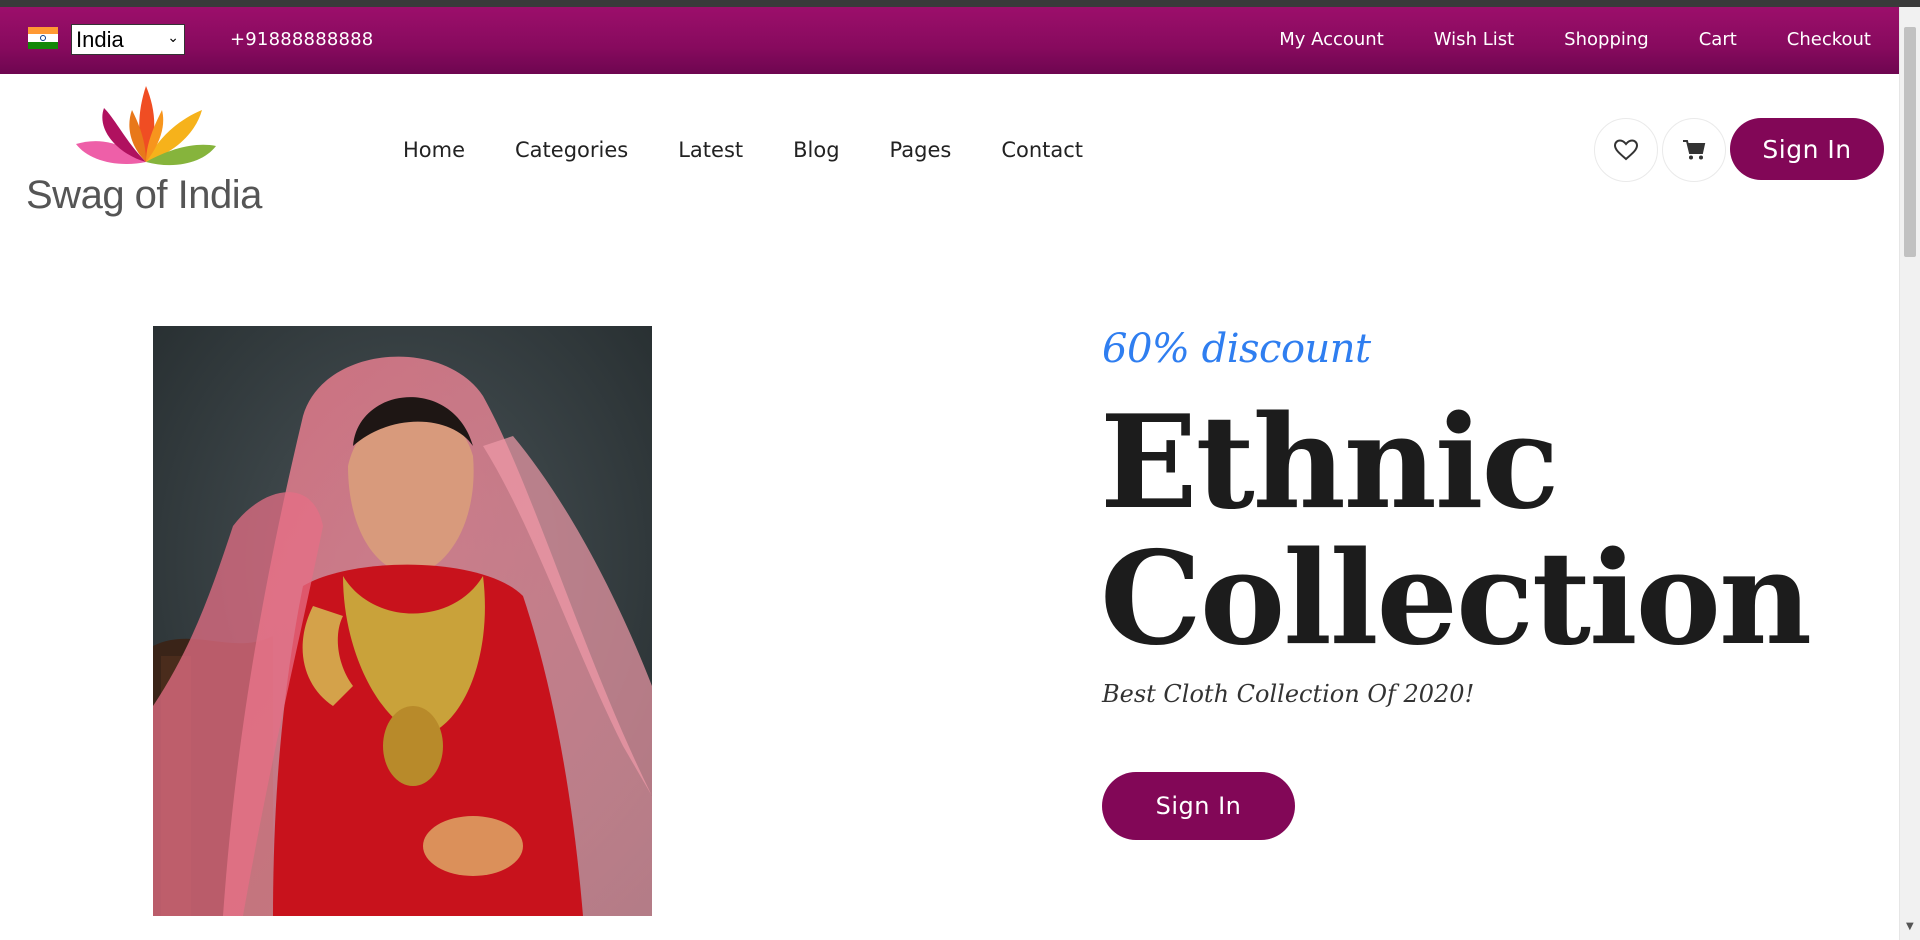 The width and height of the screenshot is (1920, 940). I want to click on scroll-down-icon: ▼, so click(1910, 926).